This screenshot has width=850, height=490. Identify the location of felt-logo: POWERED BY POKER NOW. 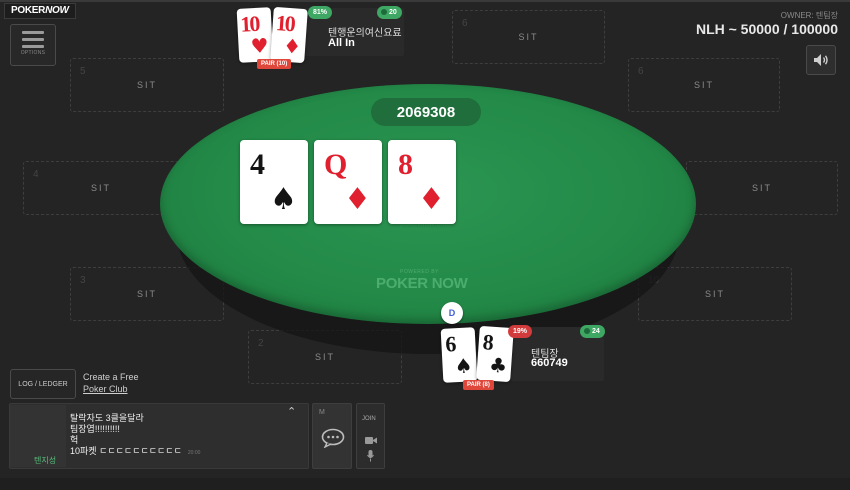
(422, 280).